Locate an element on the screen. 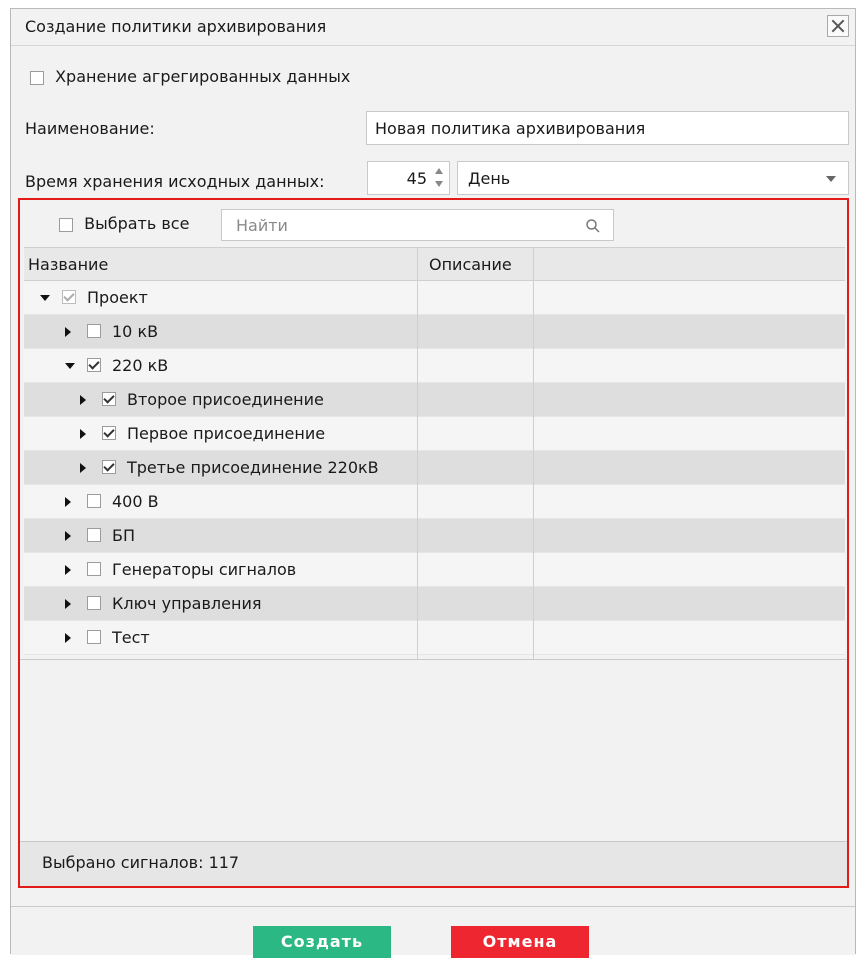 The height and width of the screenshot is (958, 859). select-all-checkbox is located at coordinates (66, 224).